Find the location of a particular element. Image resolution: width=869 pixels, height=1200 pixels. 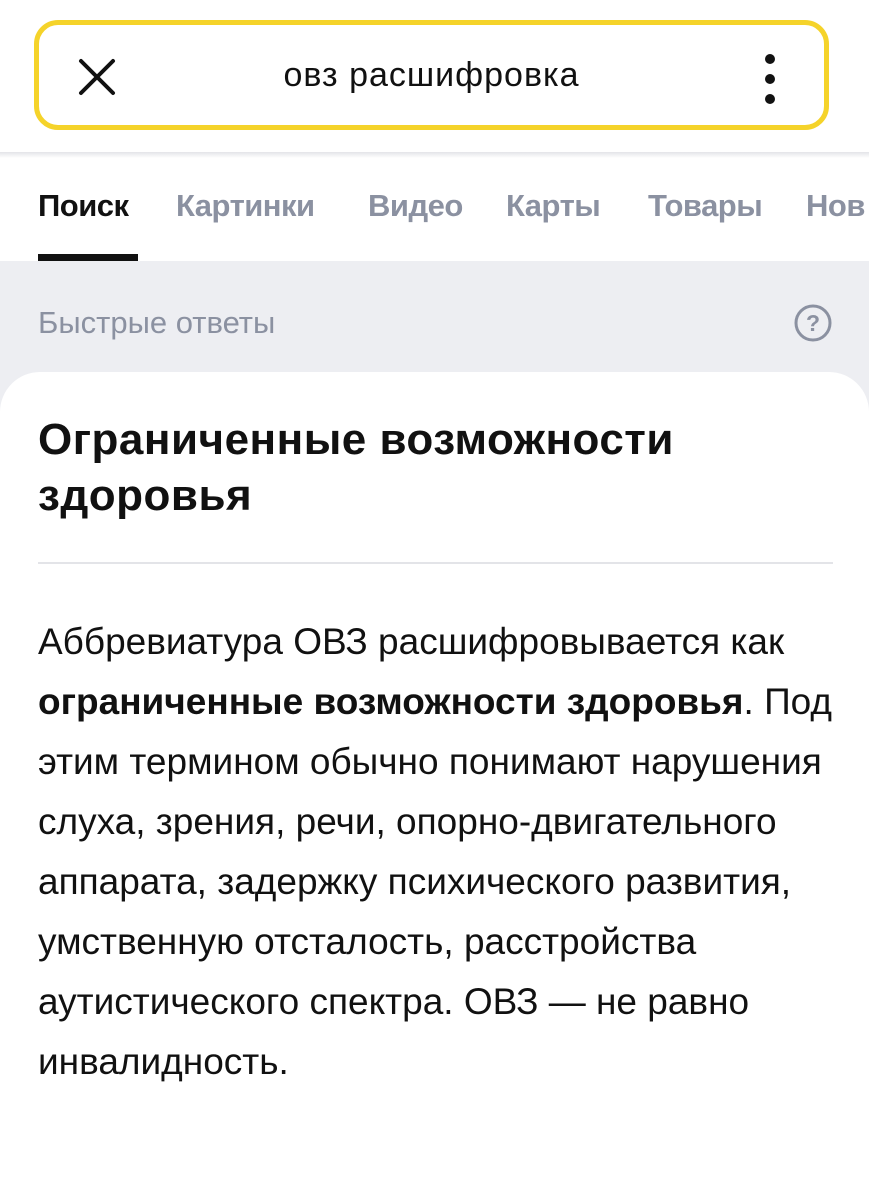

more-button is located at coordinates (770, 79).